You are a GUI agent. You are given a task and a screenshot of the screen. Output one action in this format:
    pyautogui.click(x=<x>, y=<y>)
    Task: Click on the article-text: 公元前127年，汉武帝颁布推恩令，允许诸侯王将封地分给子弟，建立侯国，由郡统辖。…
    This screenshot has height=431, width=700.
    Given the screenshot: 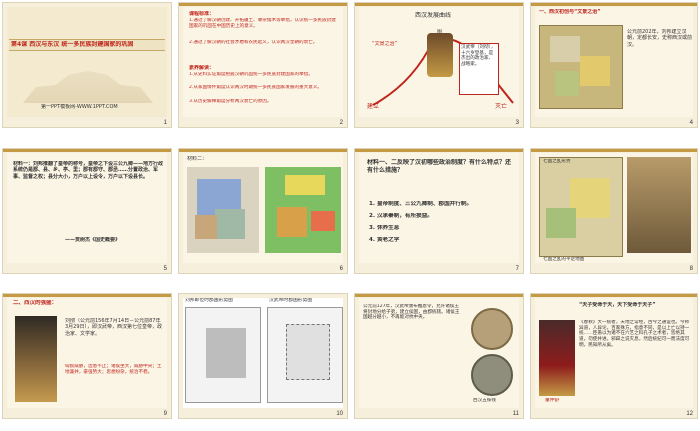 What is the action you would take?
    pyautogui.click(x=411, y=312)
    